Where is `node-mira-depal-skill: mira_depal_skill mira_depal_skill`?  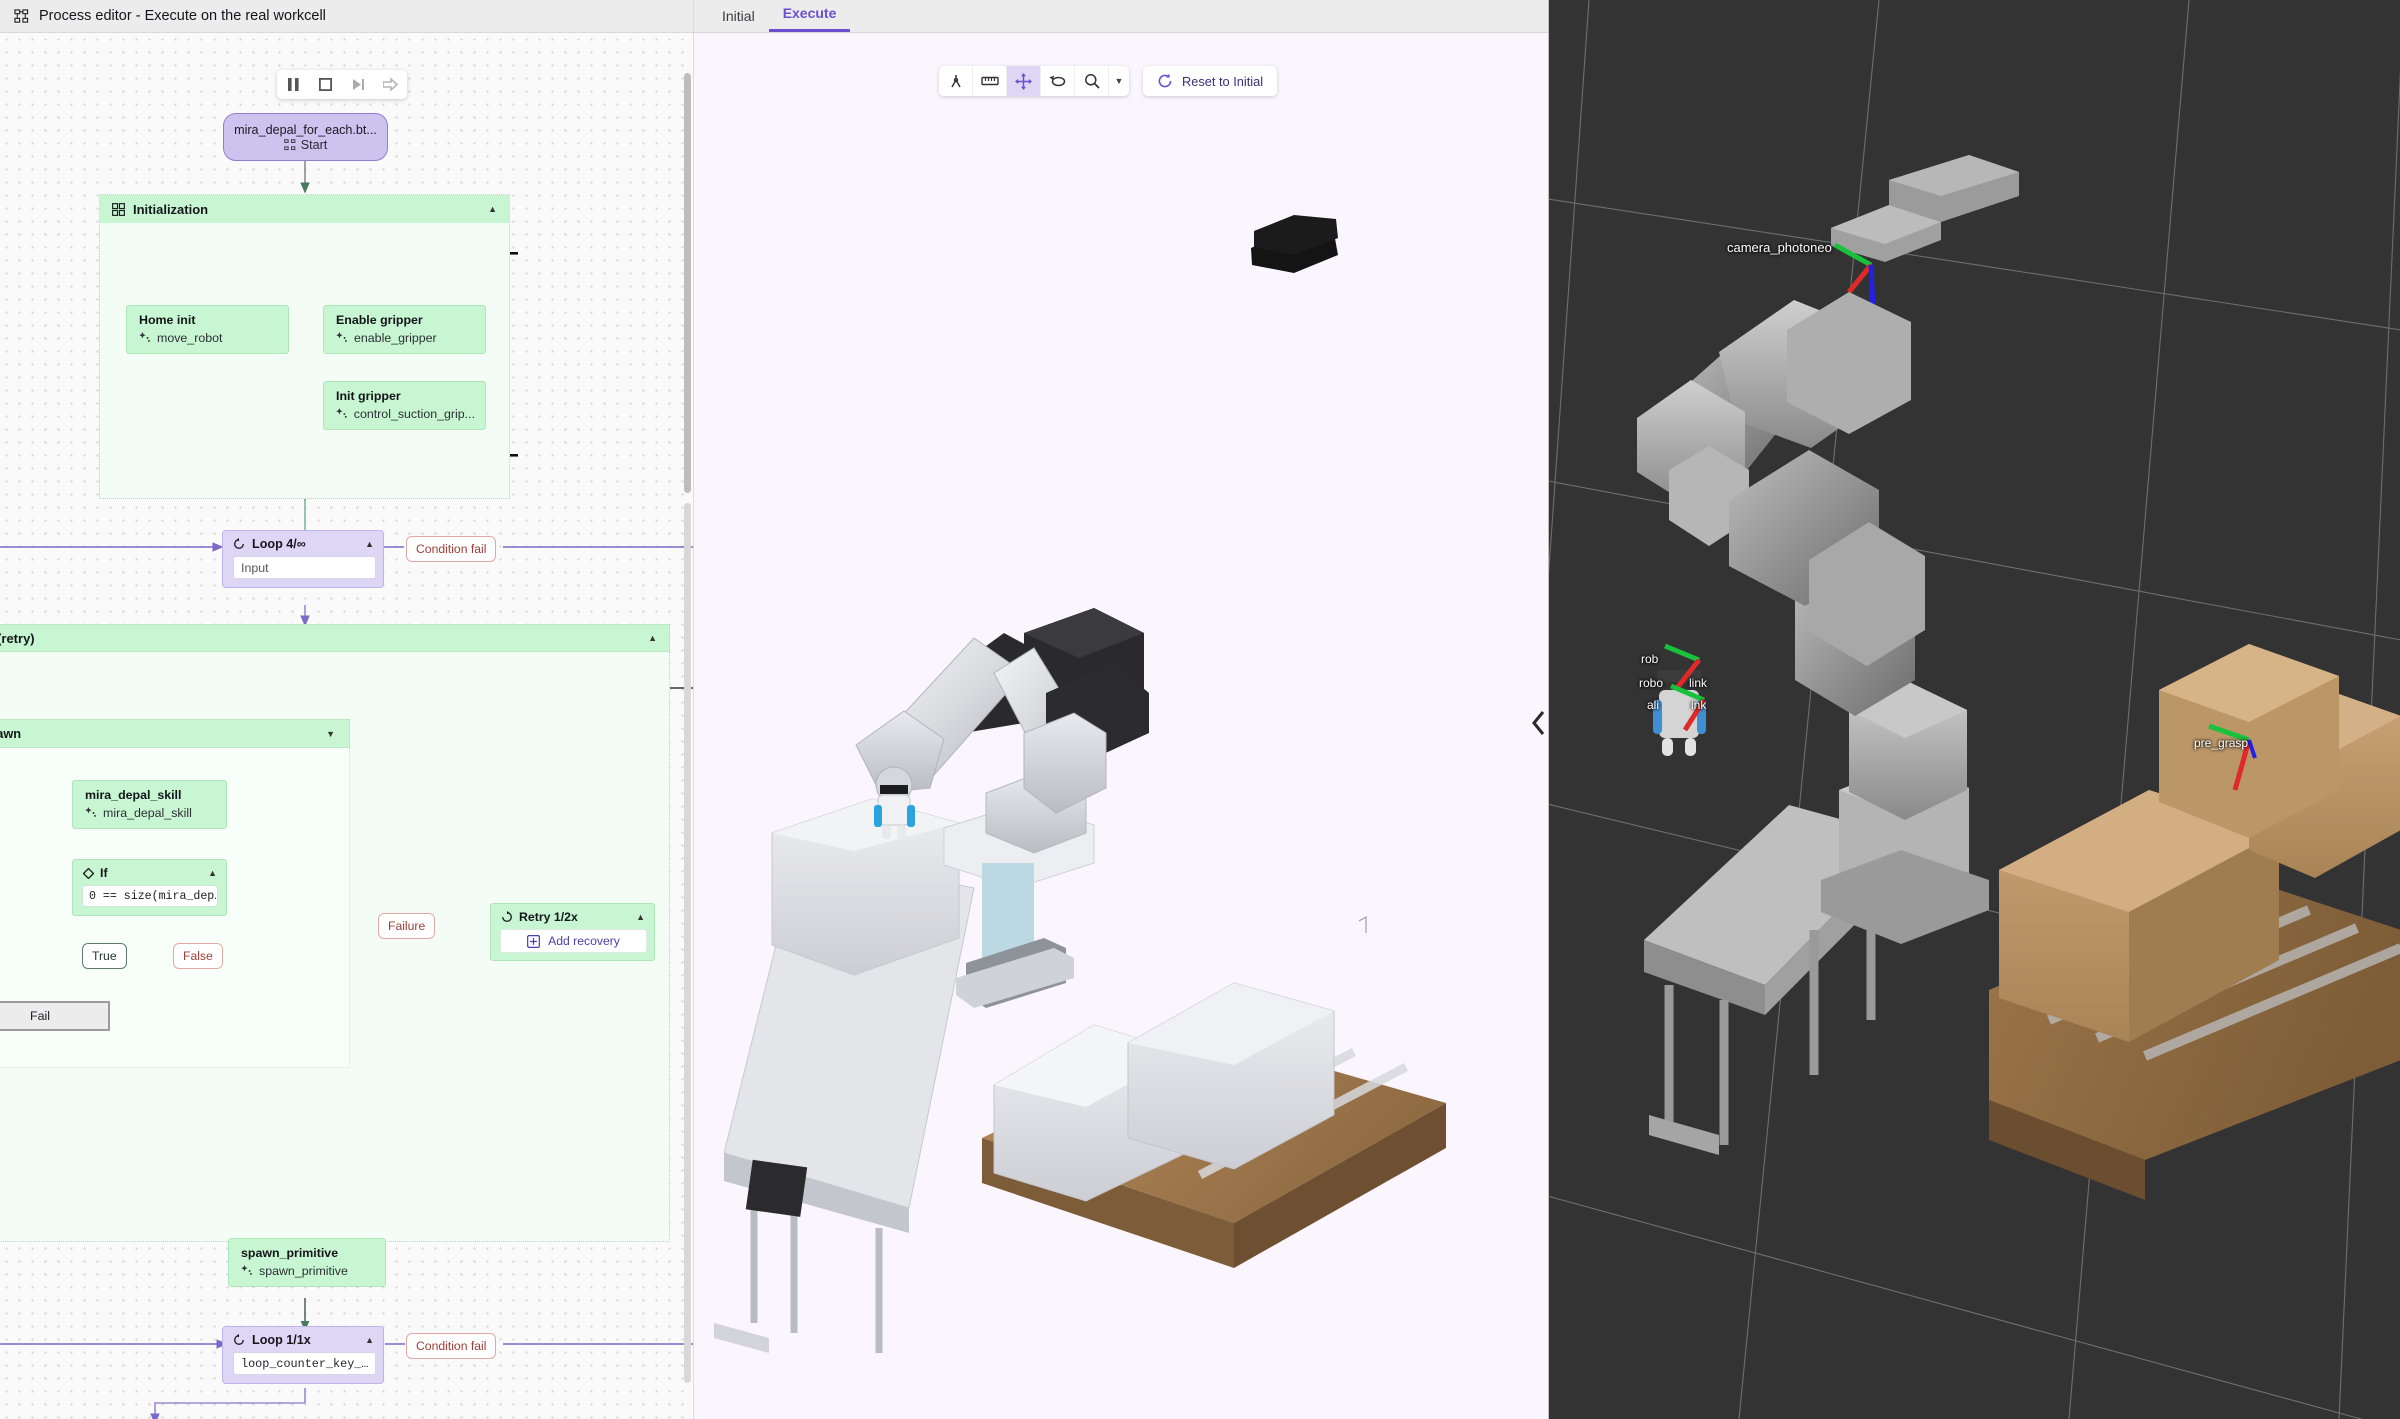 node-mira-depal-skill: mira_depal_skill mira_depal_skill is located at coordinates (149, 804).